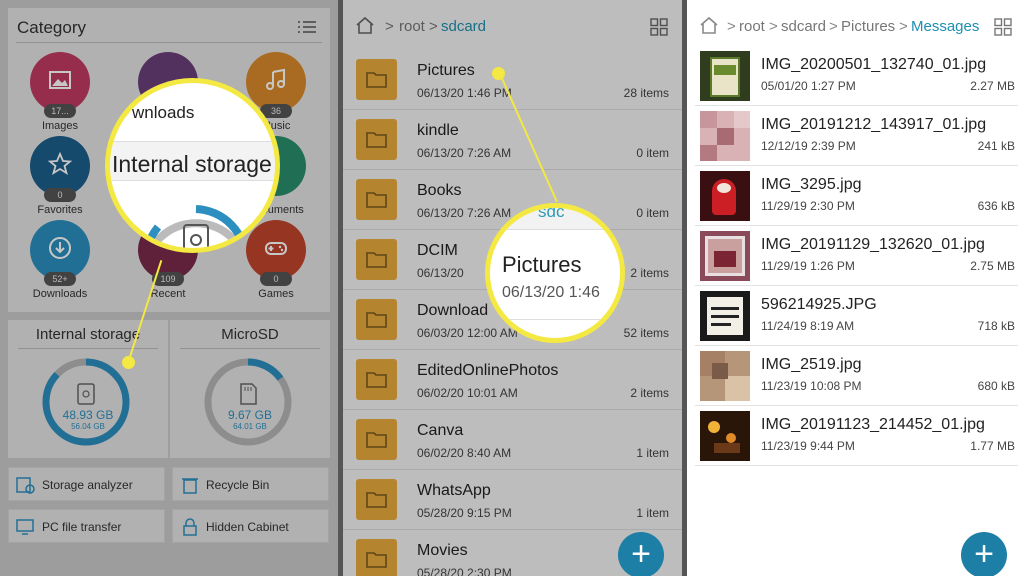 Image resolution: width=1024 pixels, height=576 pixels. What do you see at coordinates (60, 176) in the screenshot?
I see `category-favorites: 0 Favorites` at bounding box center [60, 176].